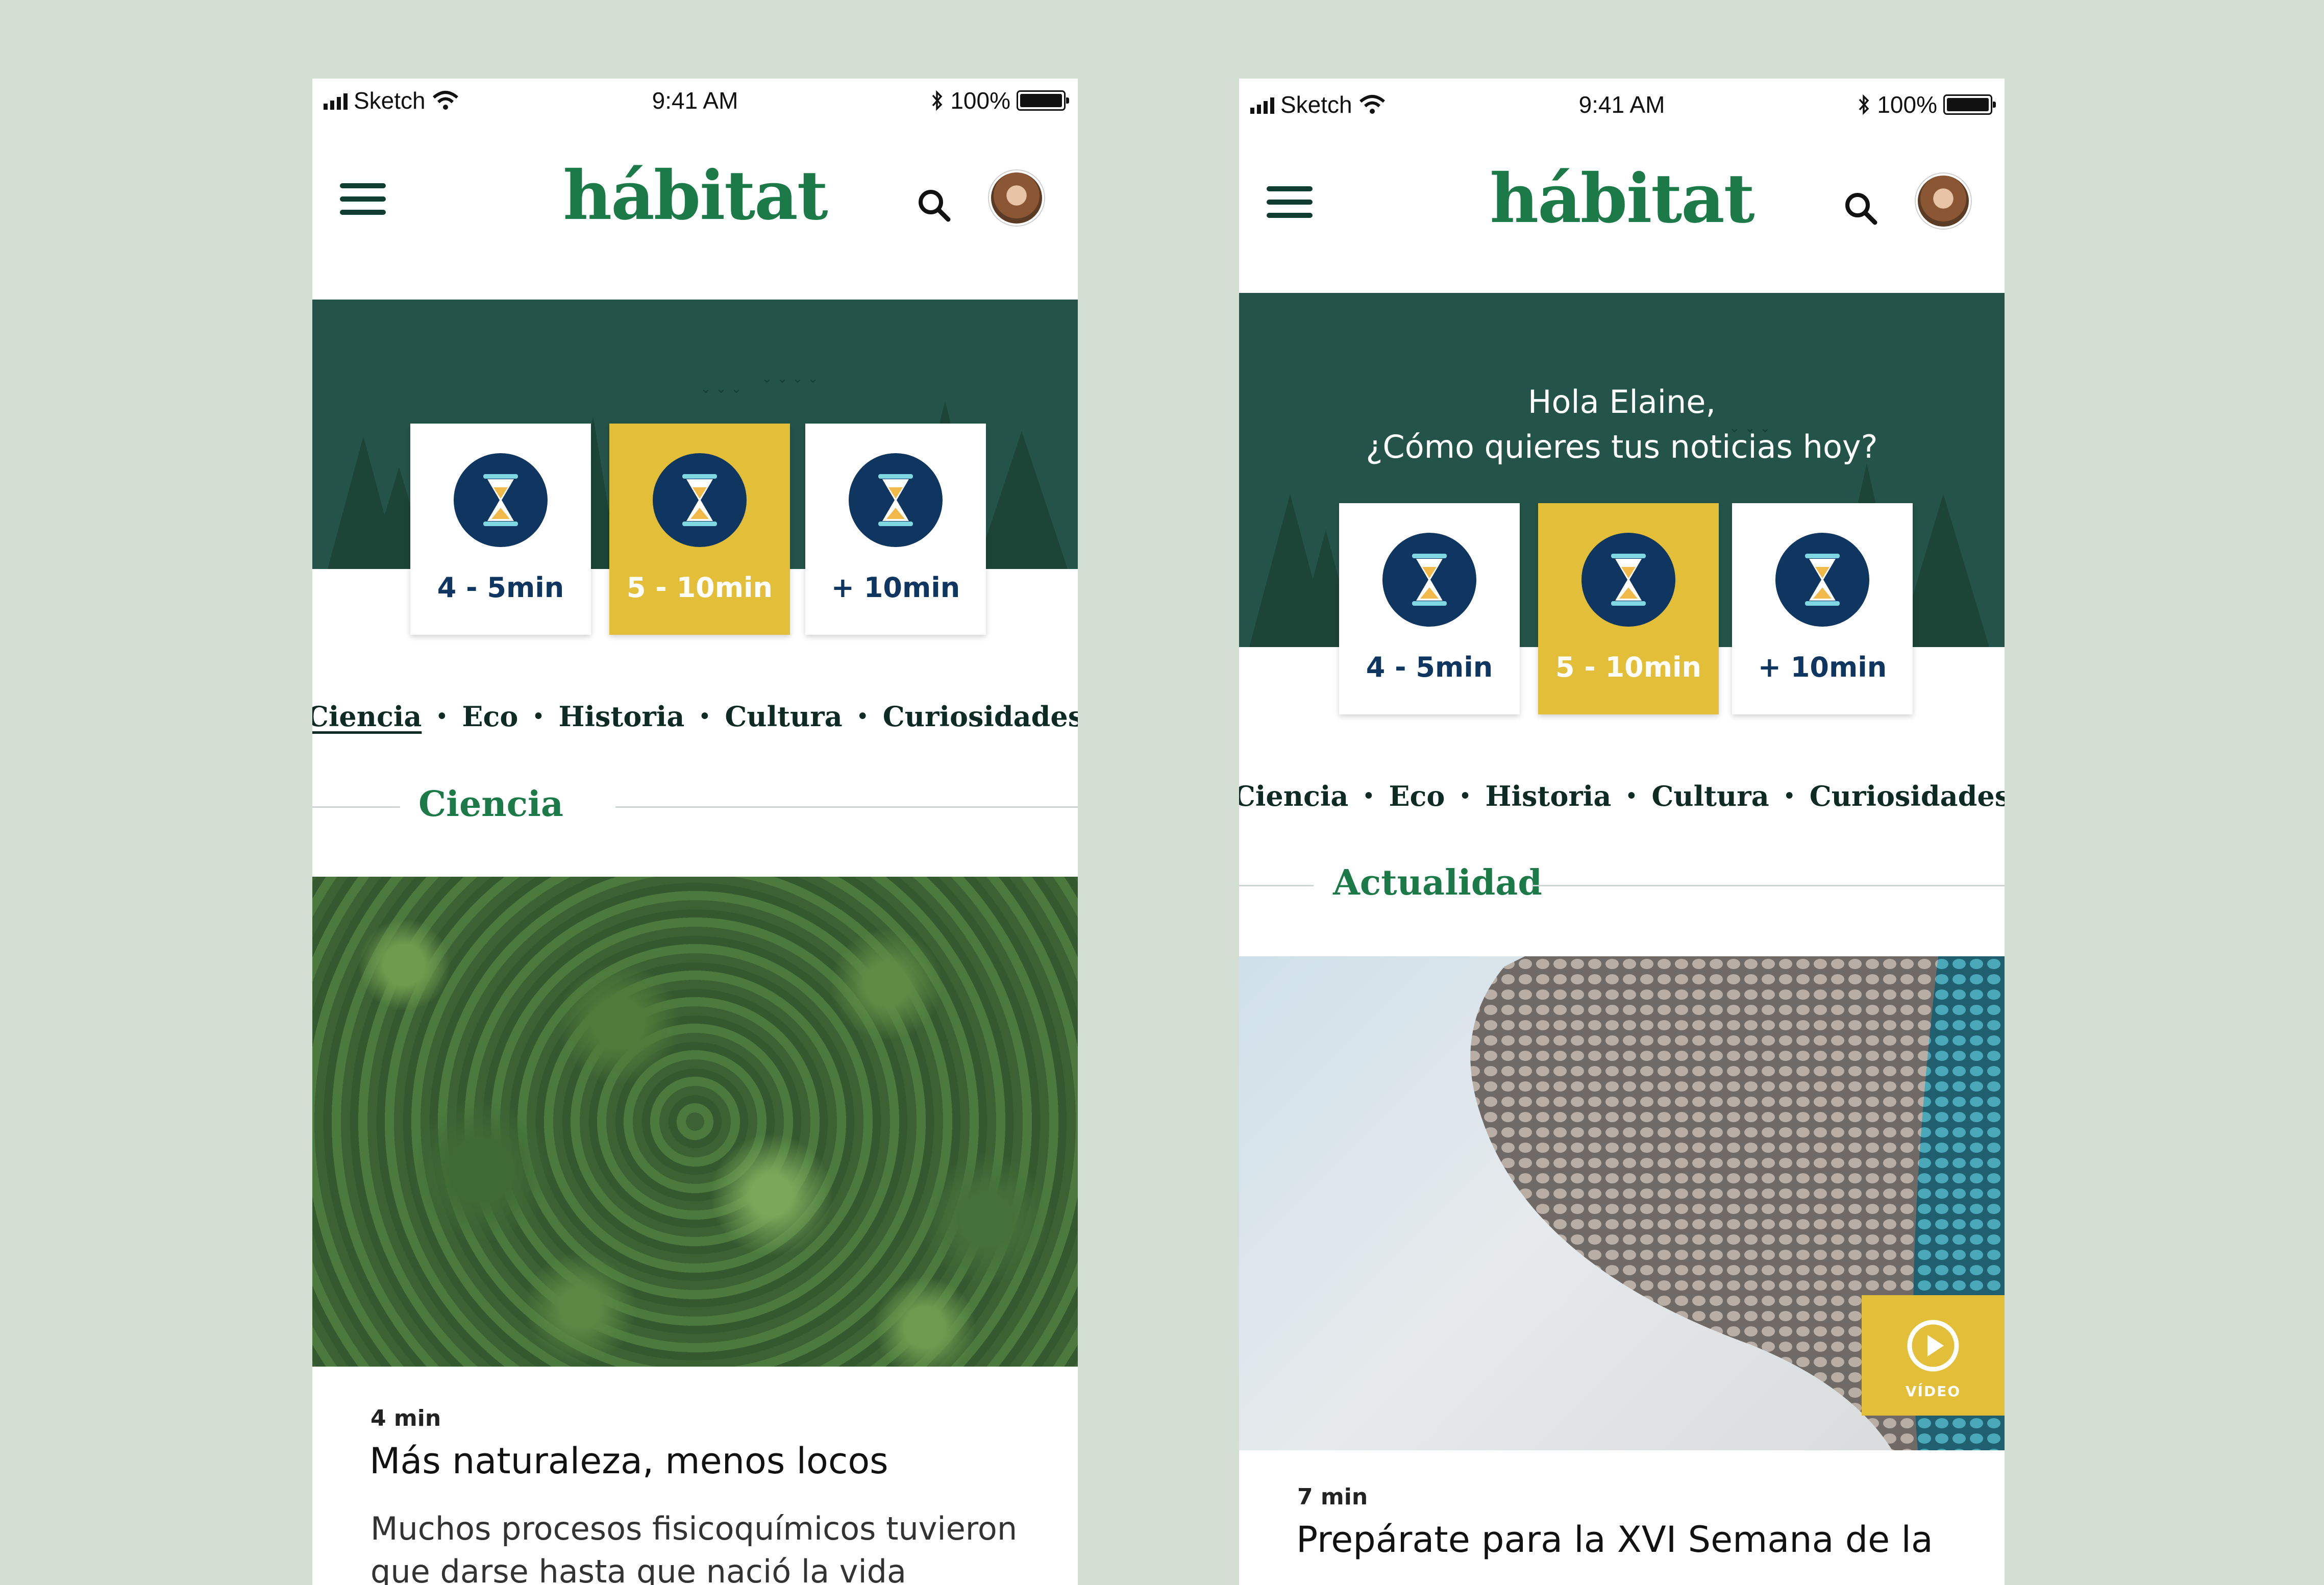  Describe the element at coordinates (1621, 401) in the screenshot. I see `greeting-name: Hola Elaine,` at that location.